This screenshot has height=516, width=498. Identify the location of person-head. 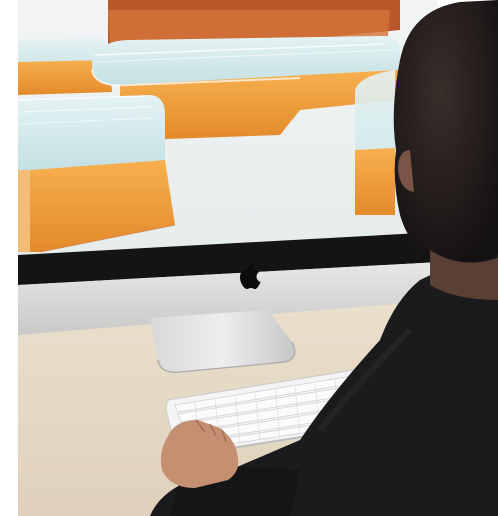
(445, 132).